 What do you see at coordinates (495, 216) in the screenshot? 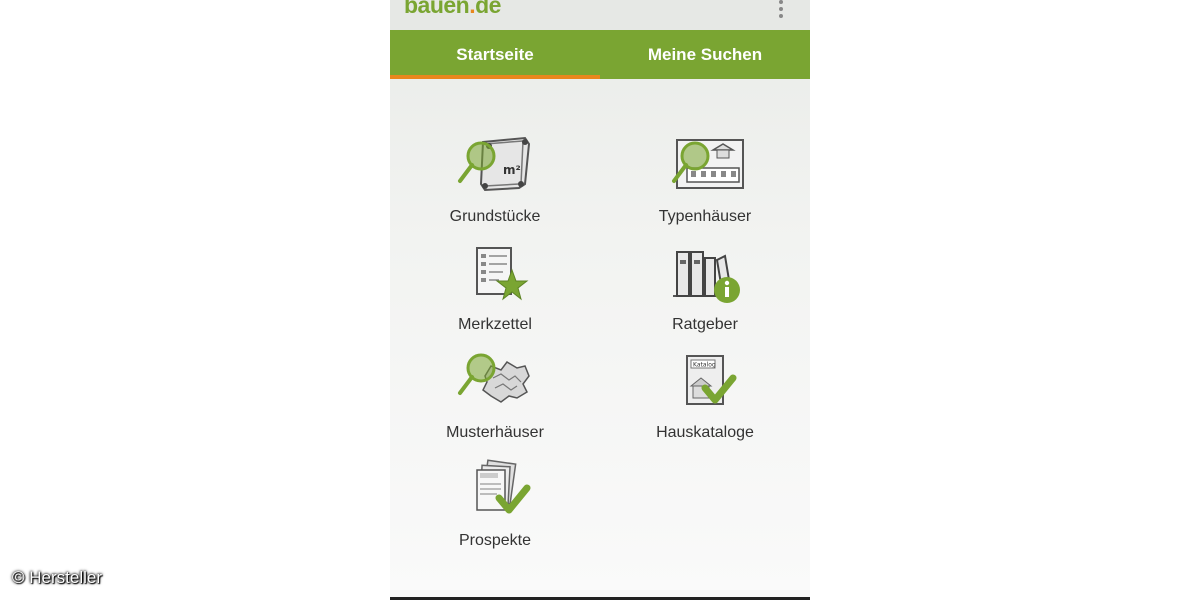
I see `menu-item-label: Grundstücke` at bounding box center [495, 216].